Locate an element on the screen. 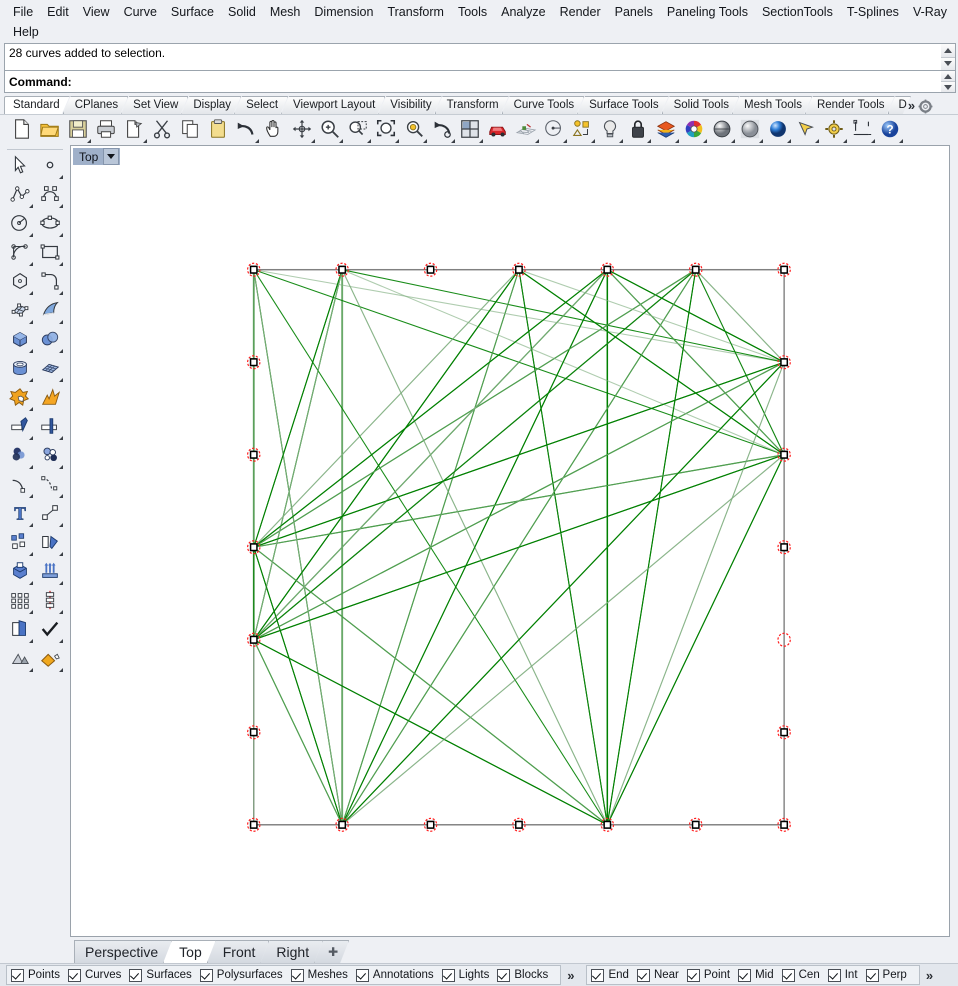  checkbox-mid is located at coordinates (745, 975).